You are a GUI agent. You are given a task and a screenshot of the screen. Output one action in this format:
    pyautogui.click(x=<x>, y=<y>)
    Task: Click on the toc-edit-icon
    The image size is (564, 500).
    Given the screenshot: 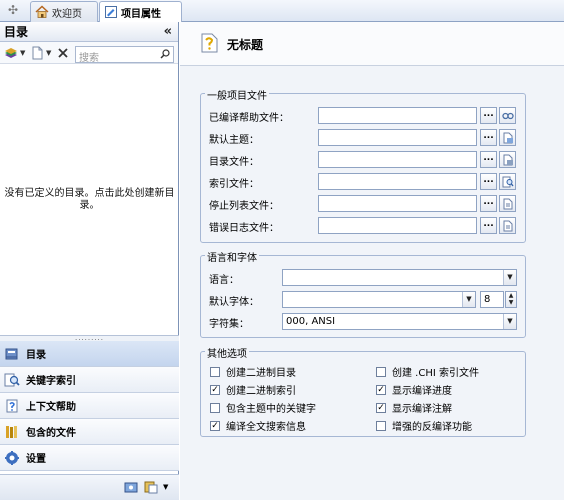 What is the action you would take?
    pyautogui.click(x=507, y=159)
    